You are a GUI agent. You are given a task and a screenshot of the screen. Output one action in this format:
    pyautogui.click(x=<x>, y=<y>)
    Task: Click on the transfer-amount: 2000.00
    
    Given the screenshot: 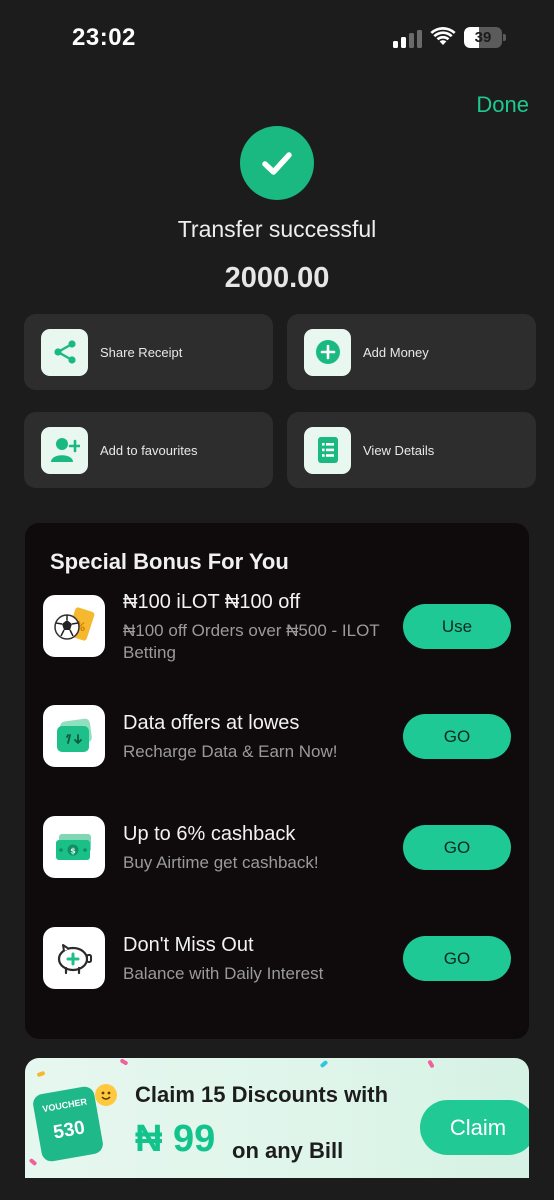 What is the action you would take?
    pyautogui.click(x=277, y=278)
    